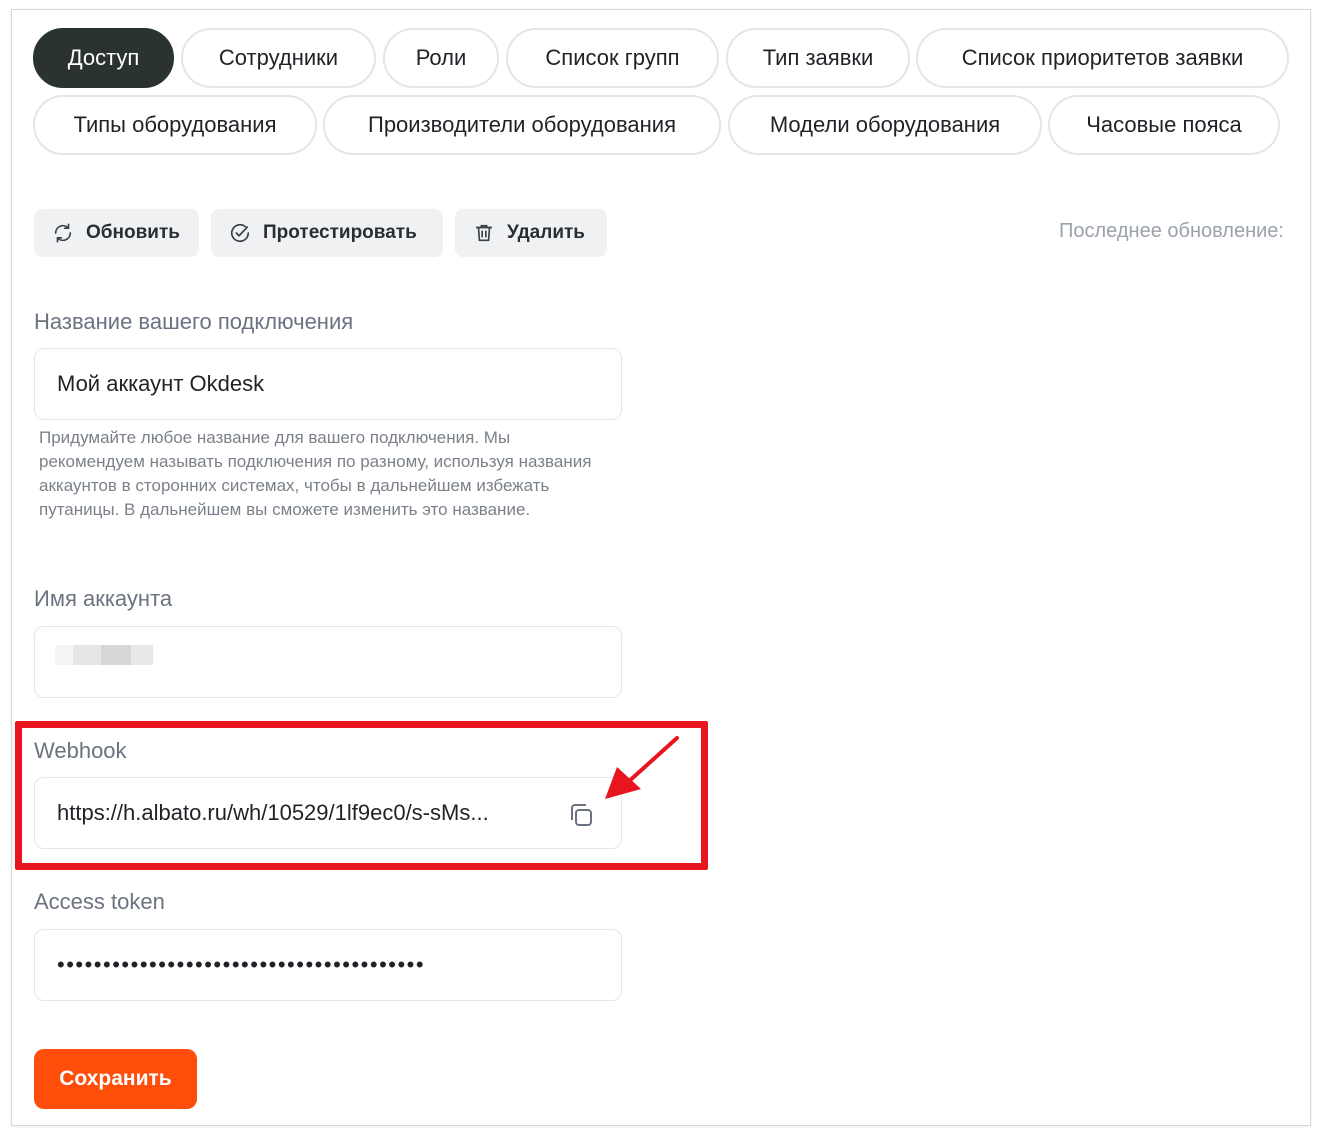  What do you see at coordinates (104, 655) in the screenshot?
I see `redacted-value` at bounding box center [104, 655].